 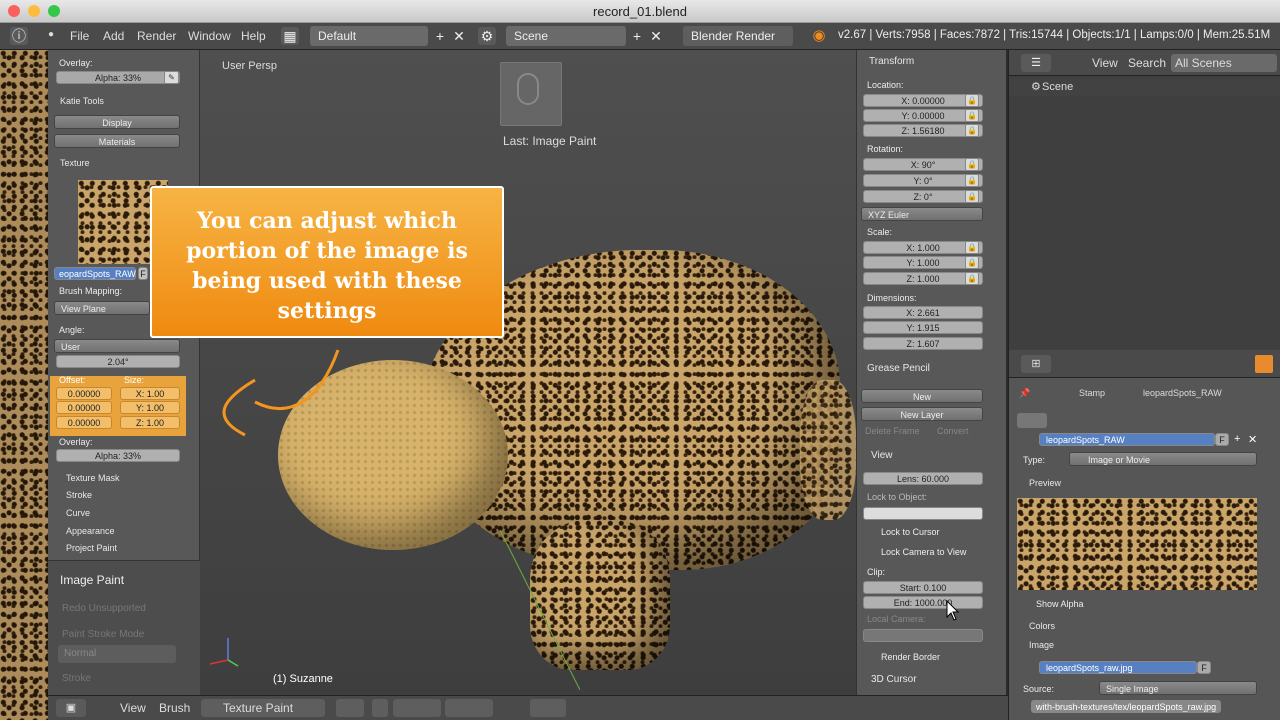 I want to click on clip-start-field: Start: 0.100, so click(x=923, y=587).